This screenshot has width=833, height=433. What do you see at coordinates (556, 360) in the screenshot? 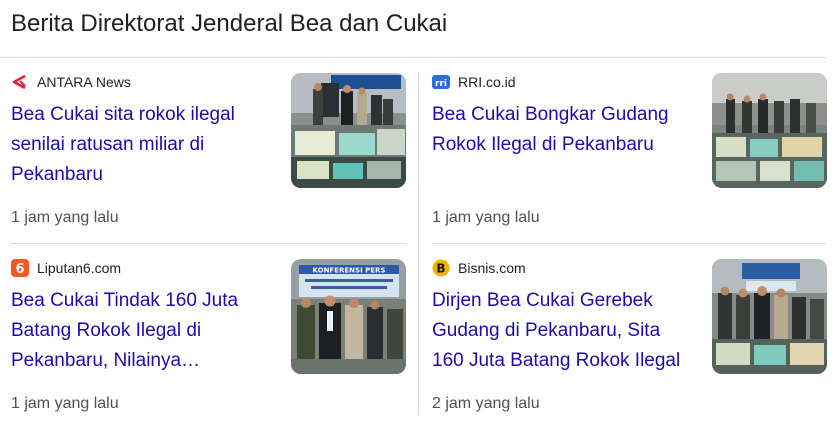
I see `headline-line: 160 Juta Batang Rokok Ilegal` at bounding box center [556, 360].